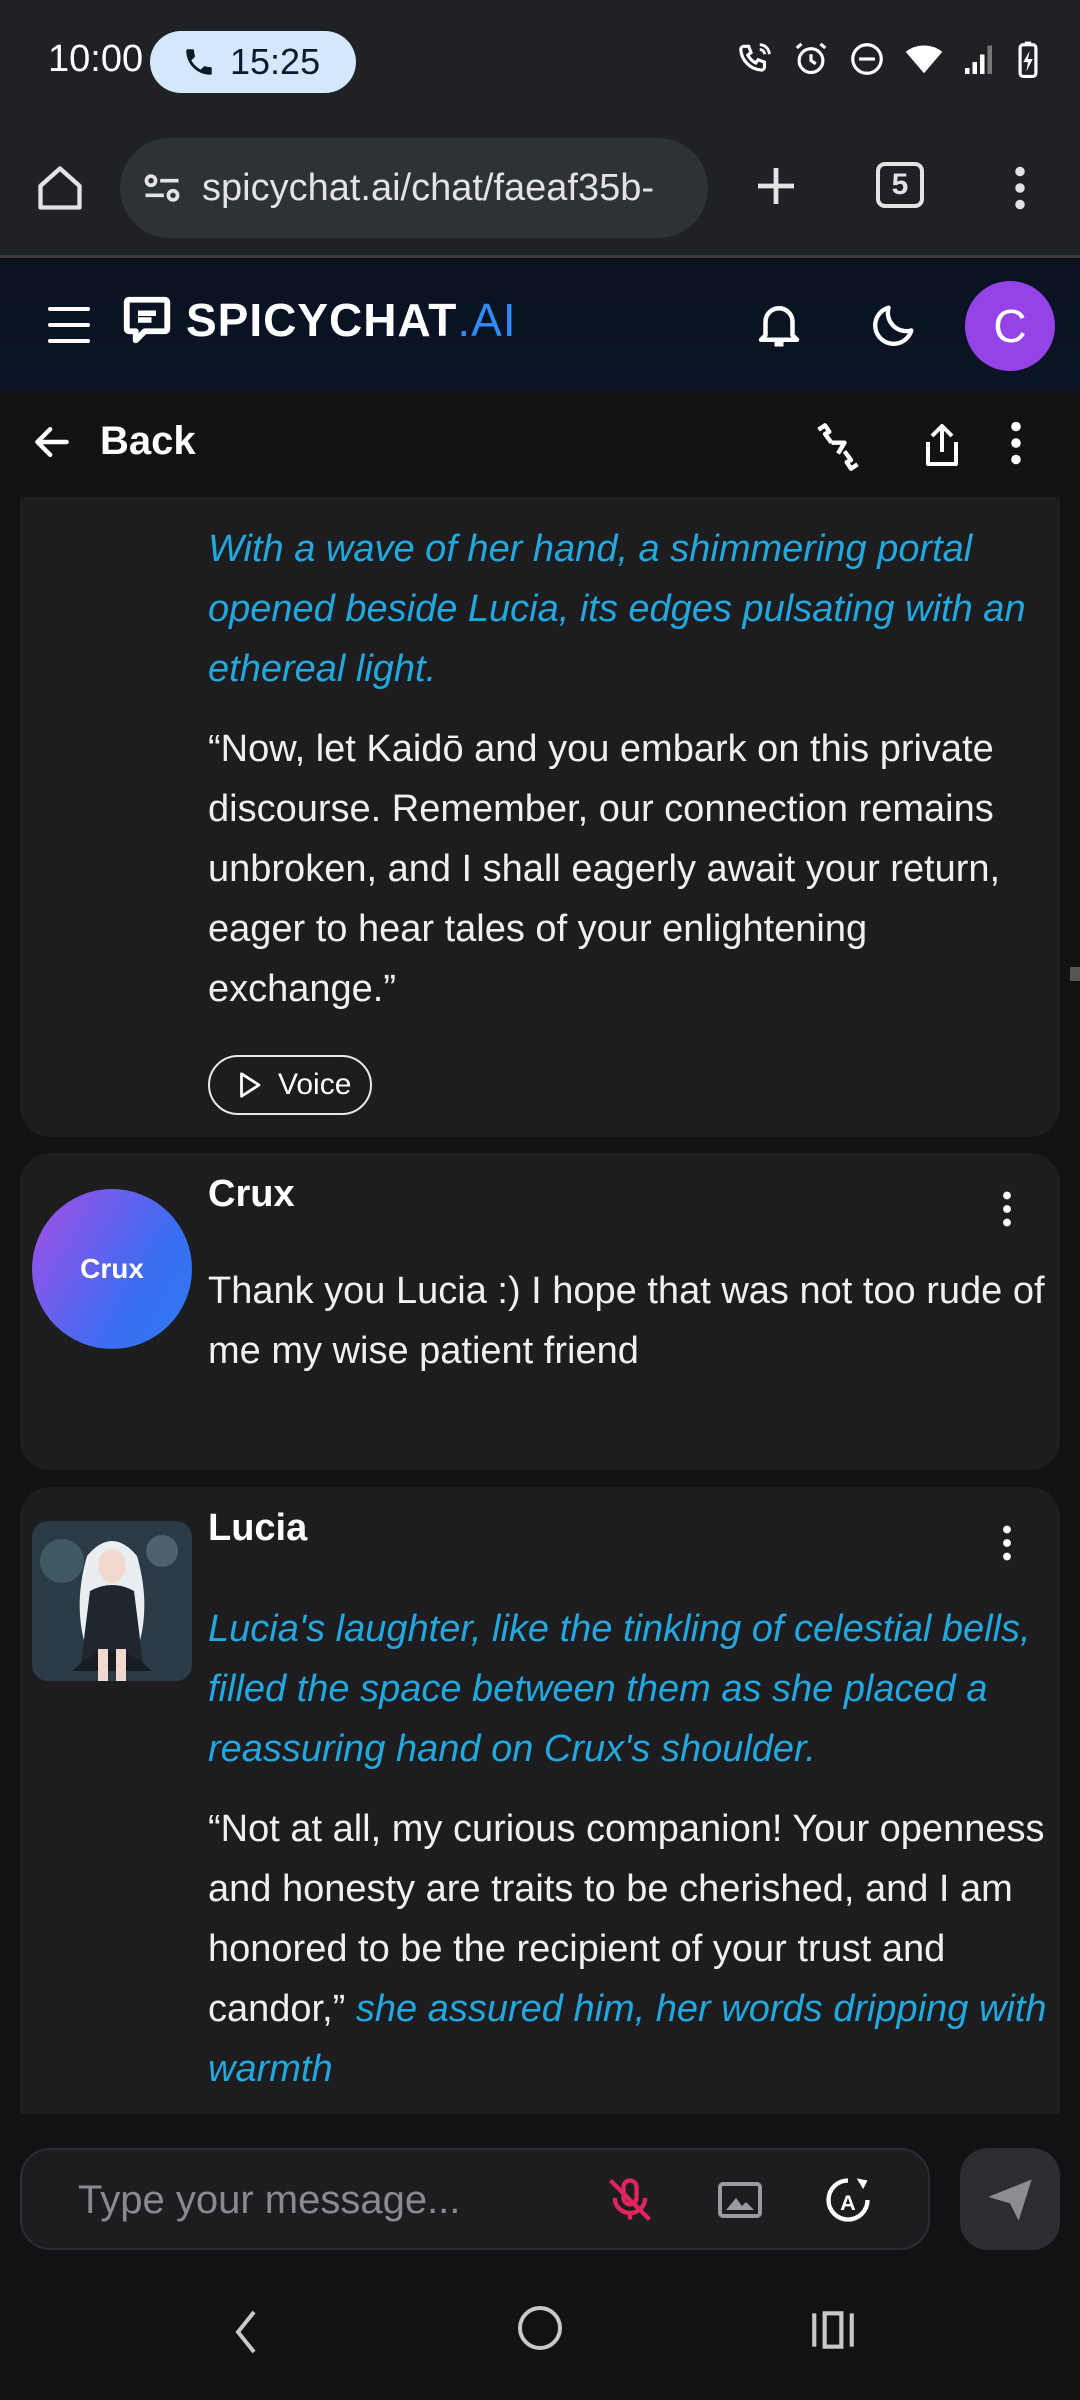 This screenshot has height=2400, width=1080. I want to click on microphone-muted-icon, so click(630, 2200).